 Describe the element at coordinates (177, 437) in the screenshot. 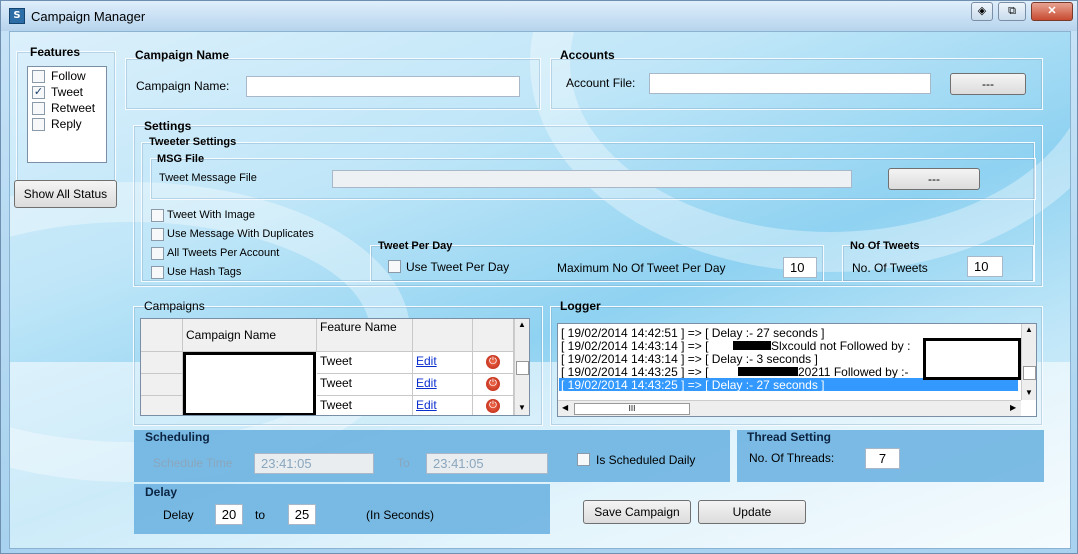

I see `scheduling-legend: Scheduling` at that location.